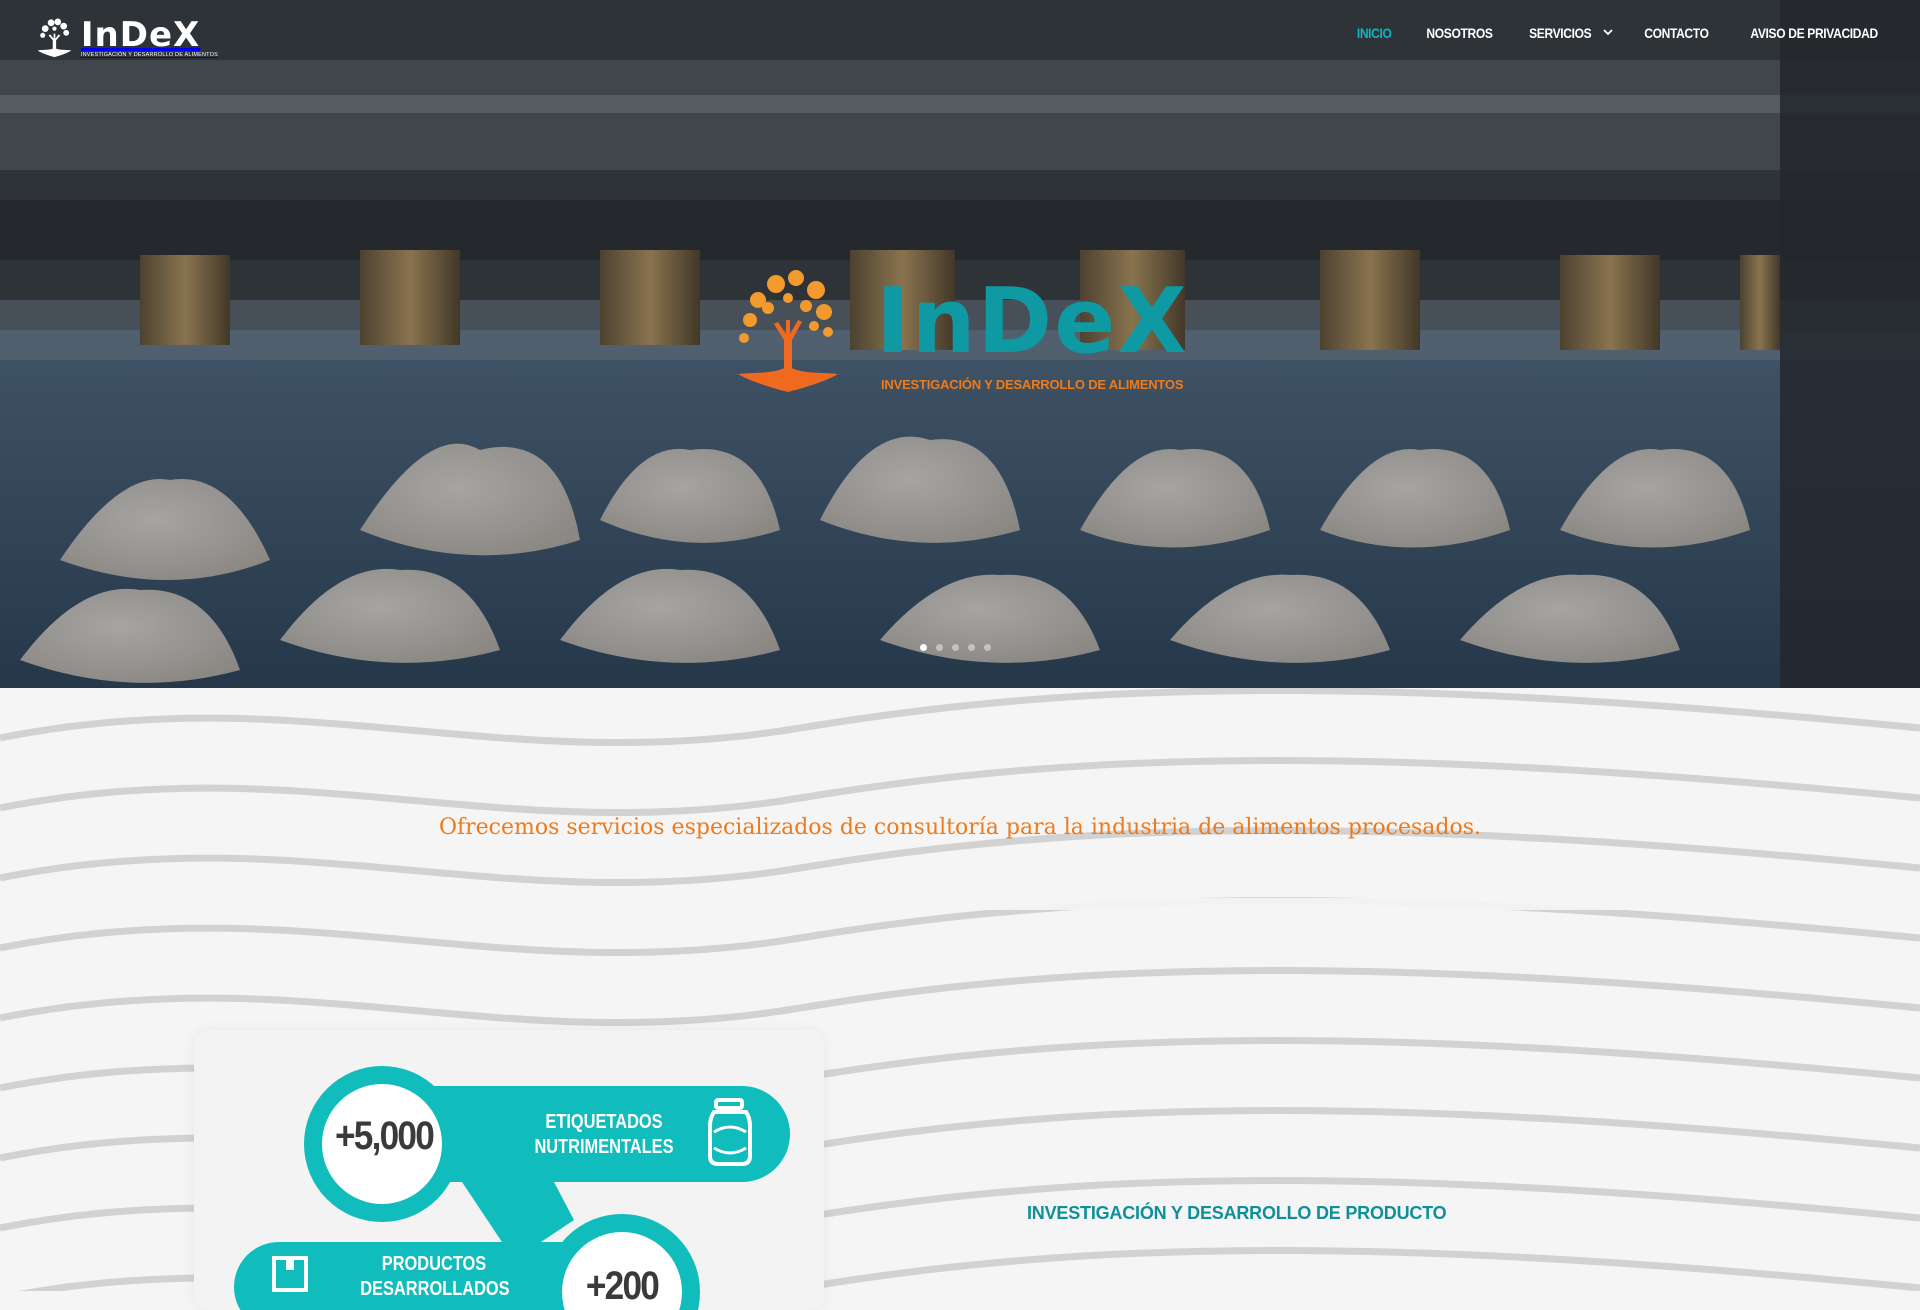  I want to click on nav-nosotros: NOSOTROS, so click(1459, 33).